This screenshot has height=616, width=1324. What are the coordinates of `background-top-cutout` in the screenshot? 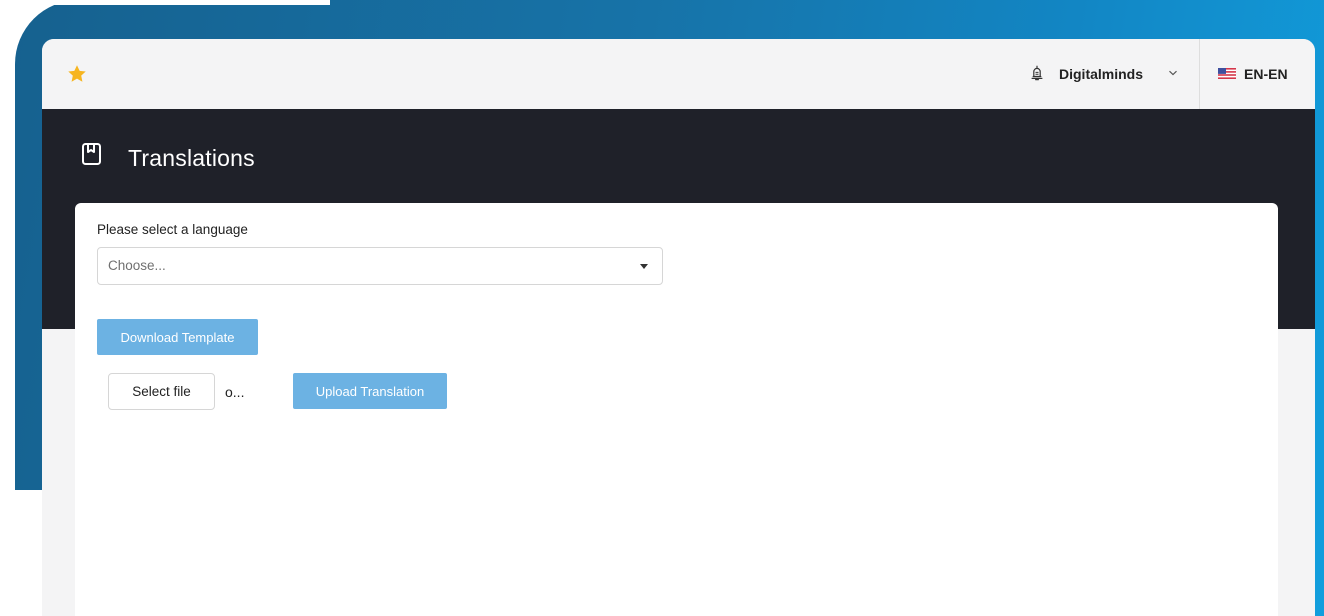 It's located at (165, 2).